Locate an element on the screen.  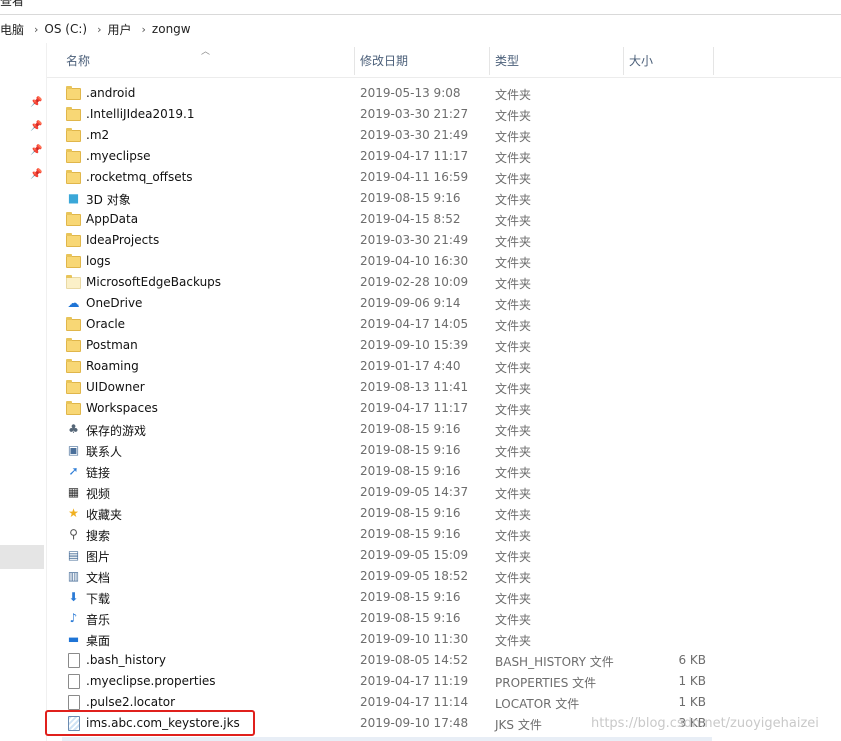
file-row: ▬ 桌面 2019-09-10 11:30 文件夹 is located at coordinates (392, 639).